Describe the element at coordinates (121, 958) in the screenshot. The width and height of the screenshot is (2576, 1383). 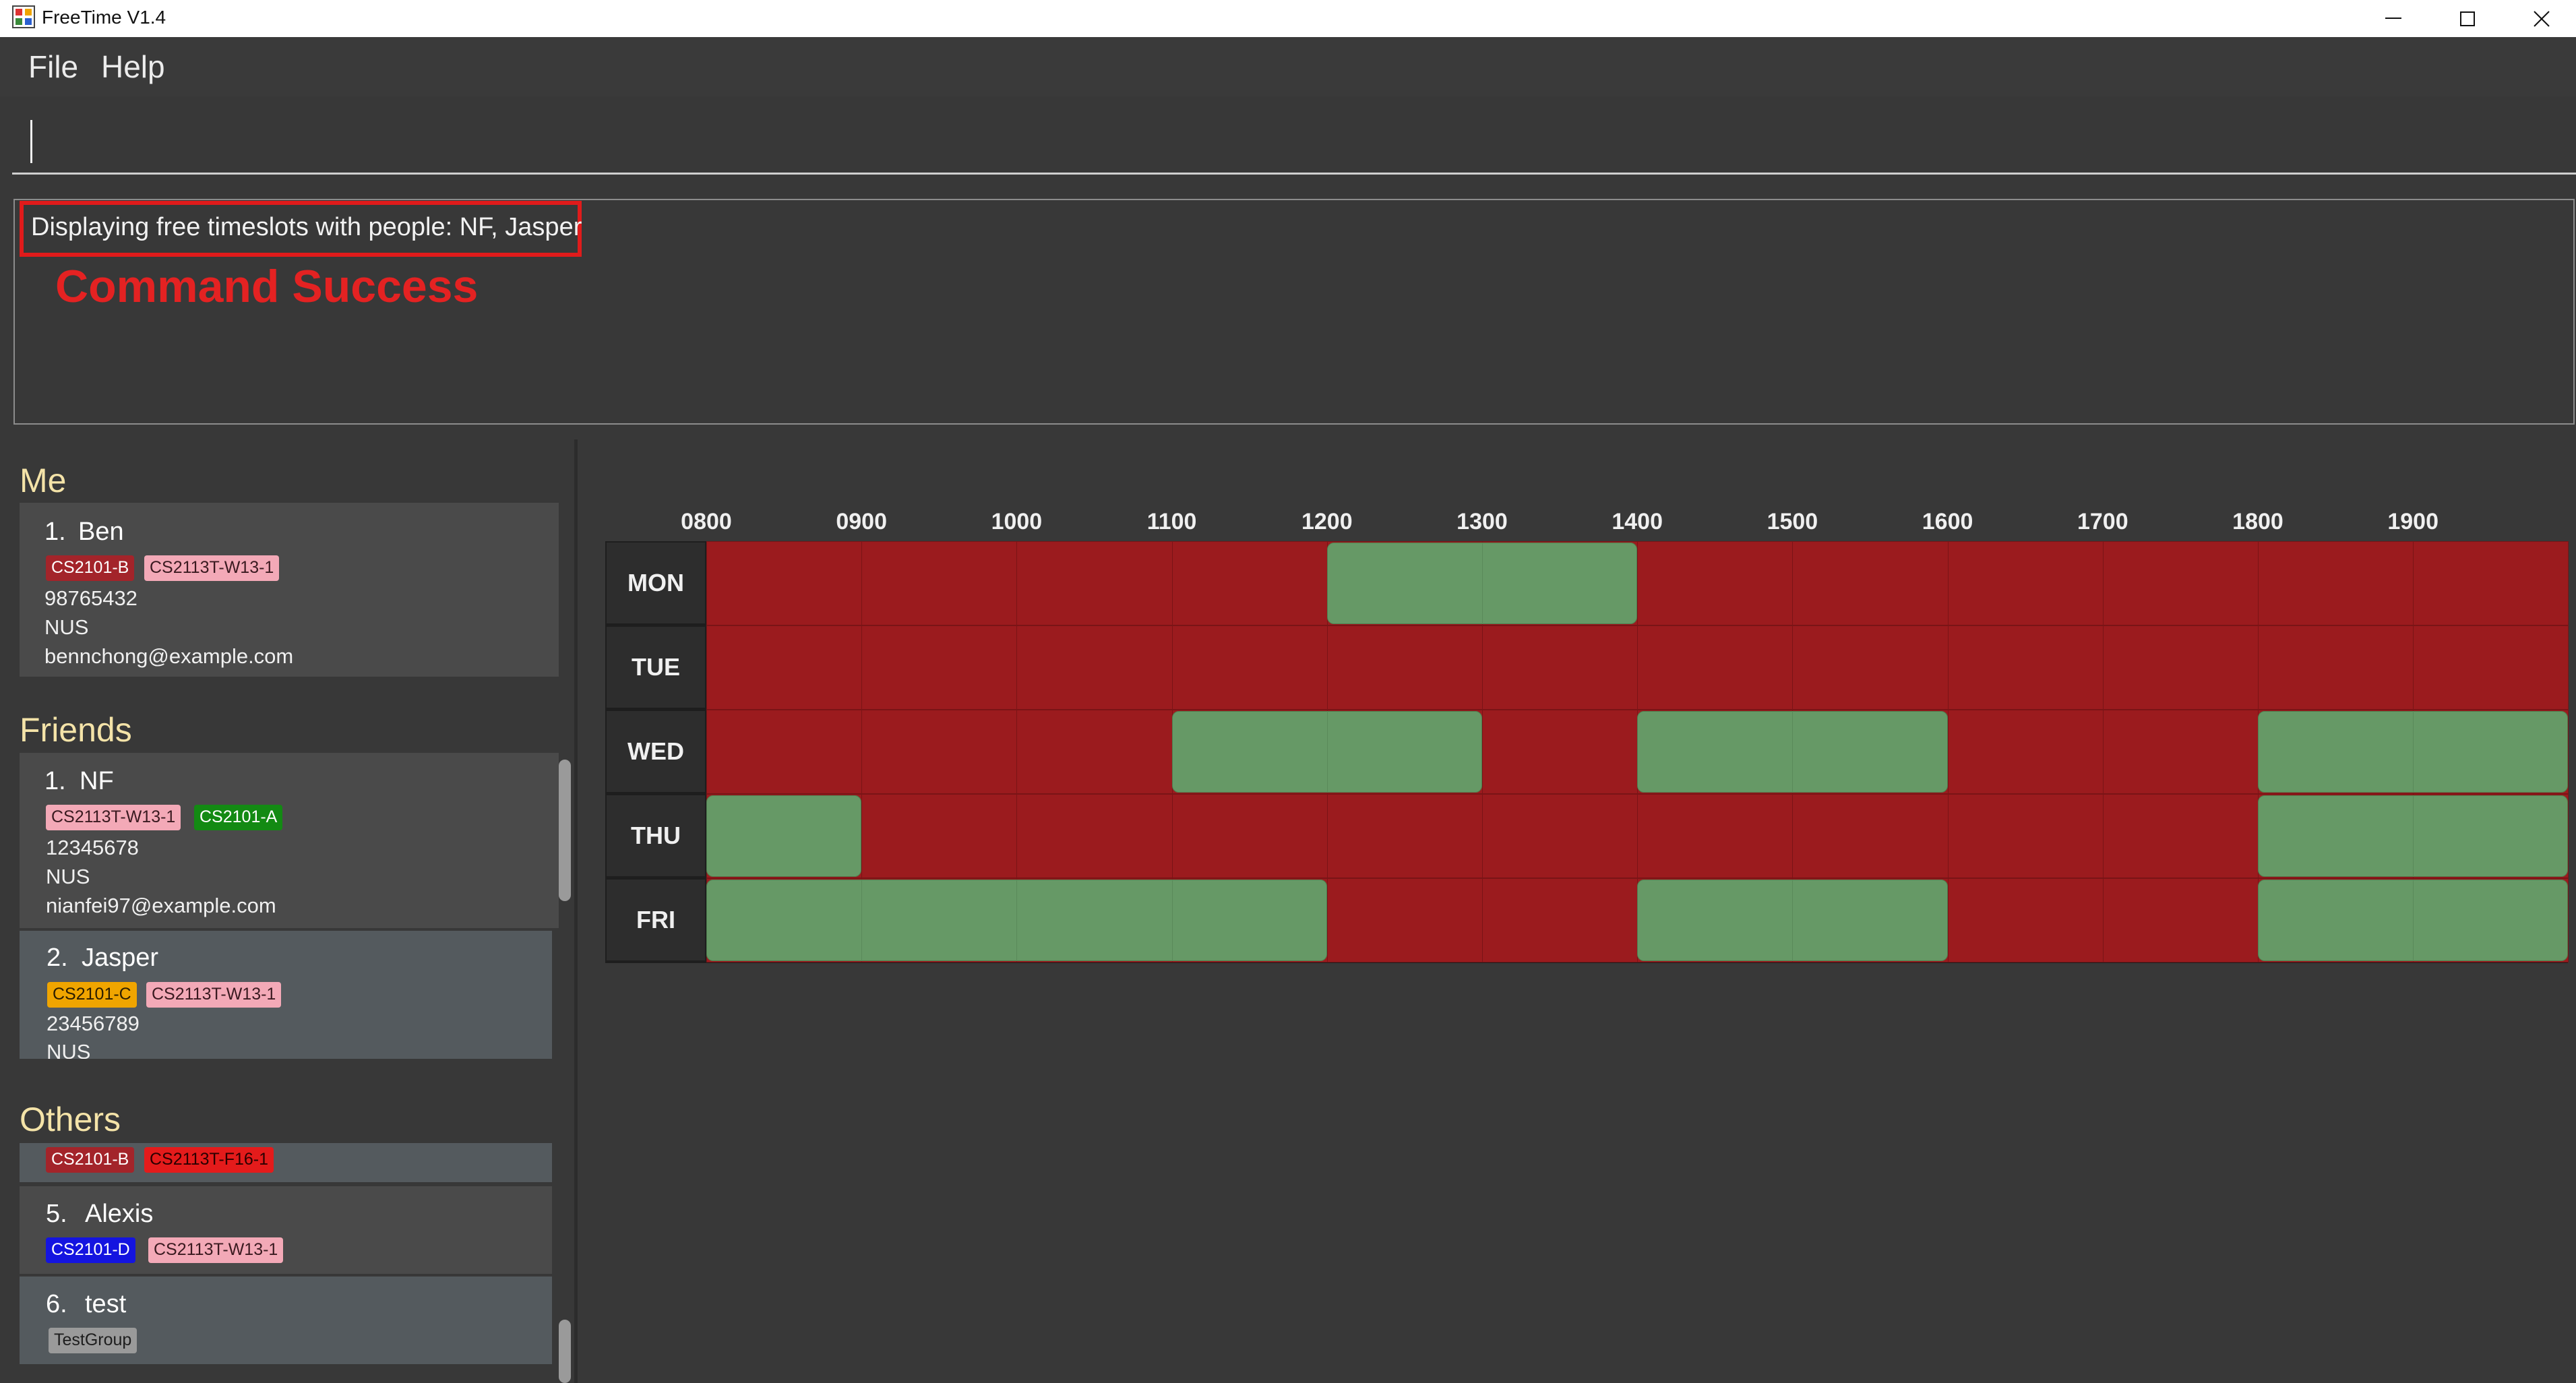
I see `person-name: Jasper` at that location.